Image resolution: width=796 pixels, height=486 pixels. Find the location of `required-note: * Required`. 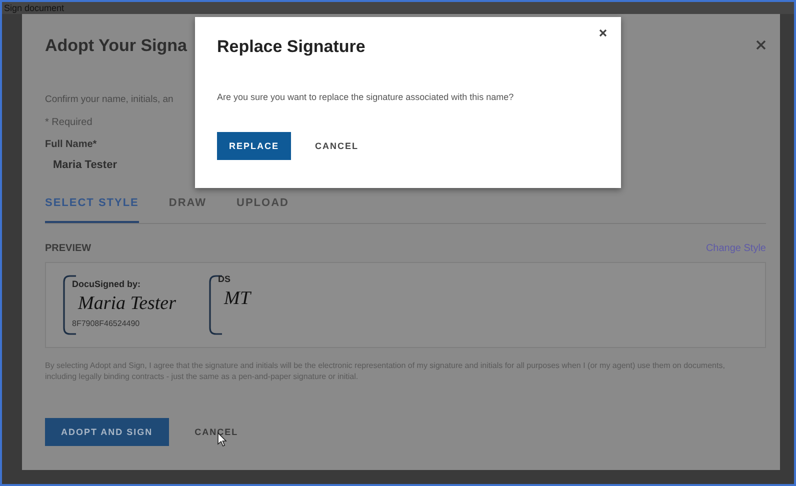

required-note: * Required is located at coordinates (68, 122).